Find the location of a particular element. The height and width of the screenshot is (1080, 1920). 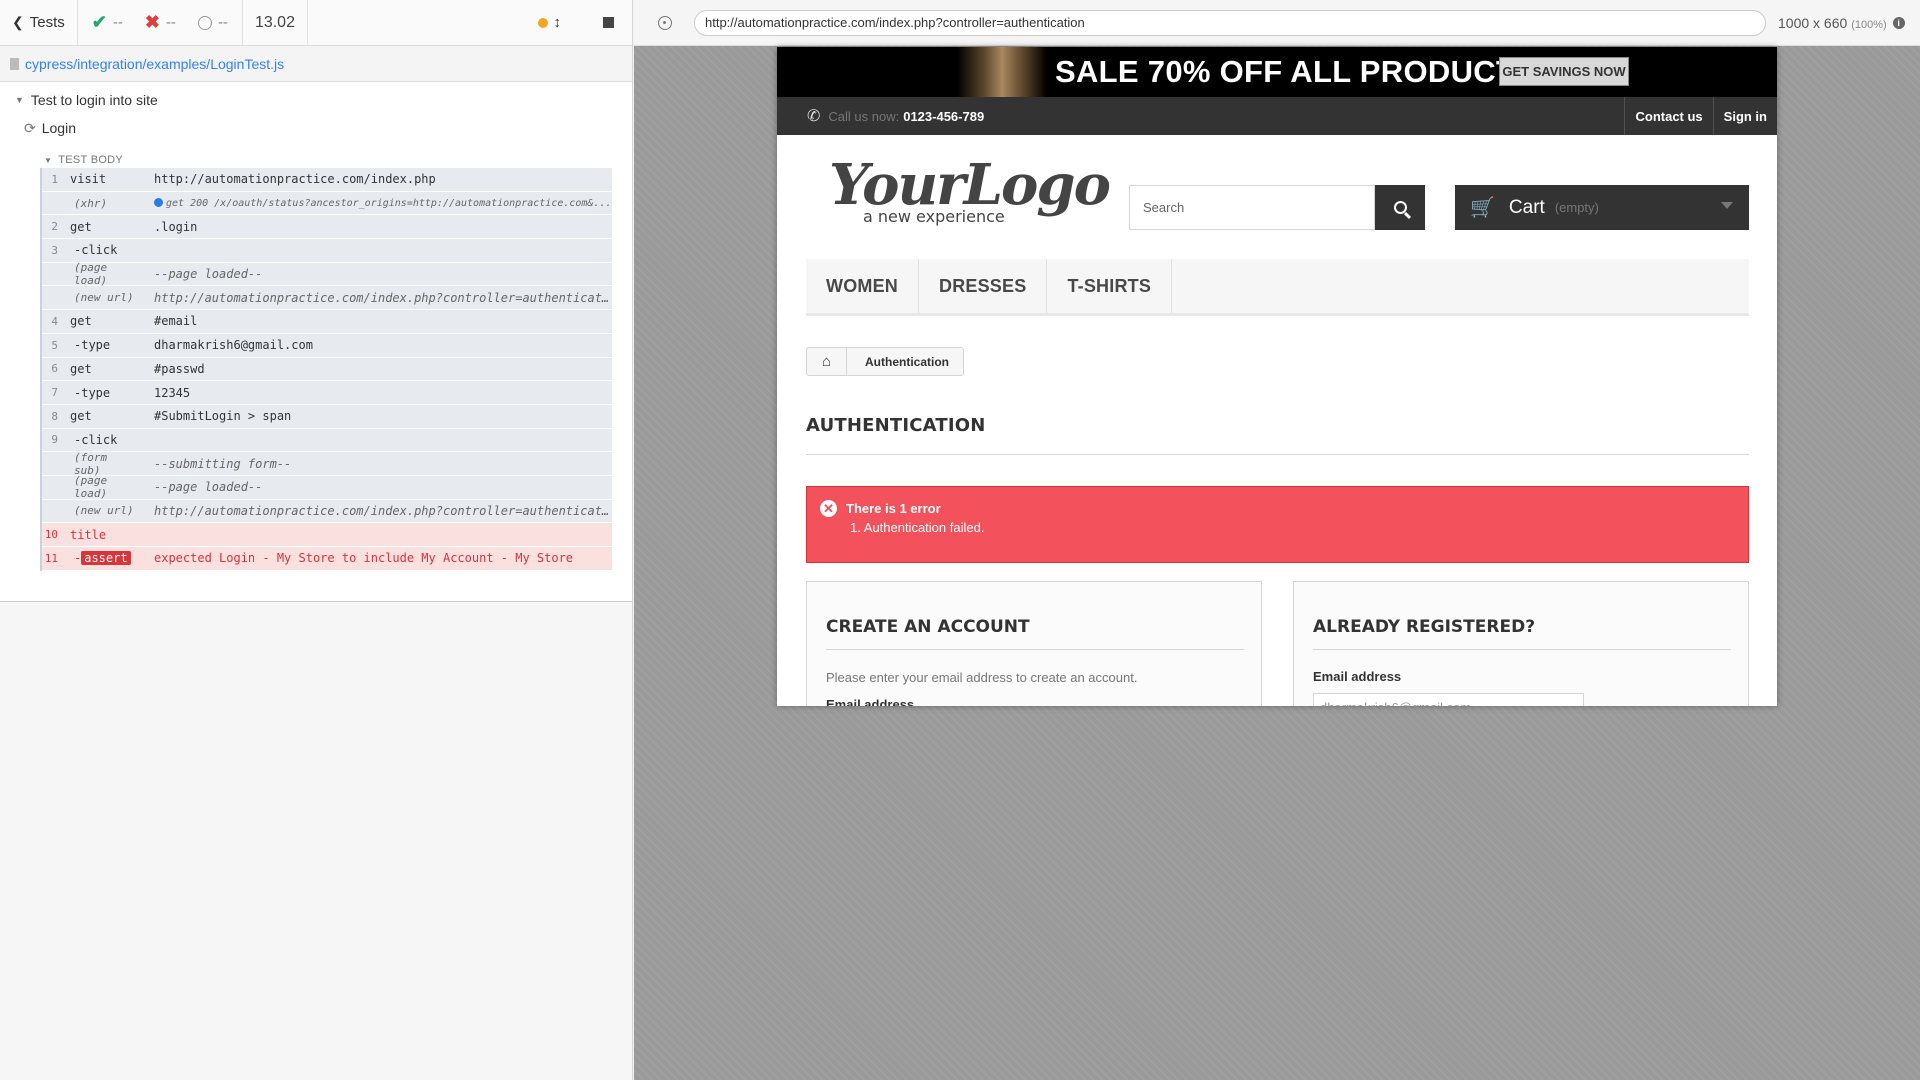

menu-item-dresses: DRESSES is located at coordinates (983, 286).